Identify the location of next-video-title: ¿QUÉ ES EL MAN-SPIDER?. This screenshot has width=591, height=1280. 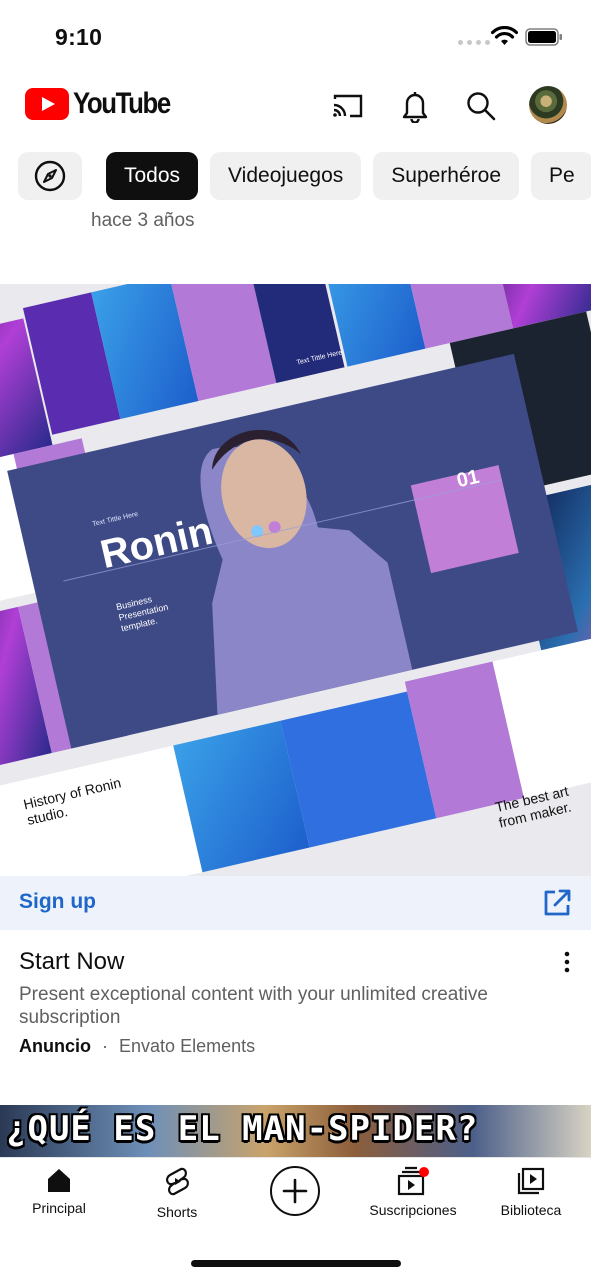
(242, 1129).